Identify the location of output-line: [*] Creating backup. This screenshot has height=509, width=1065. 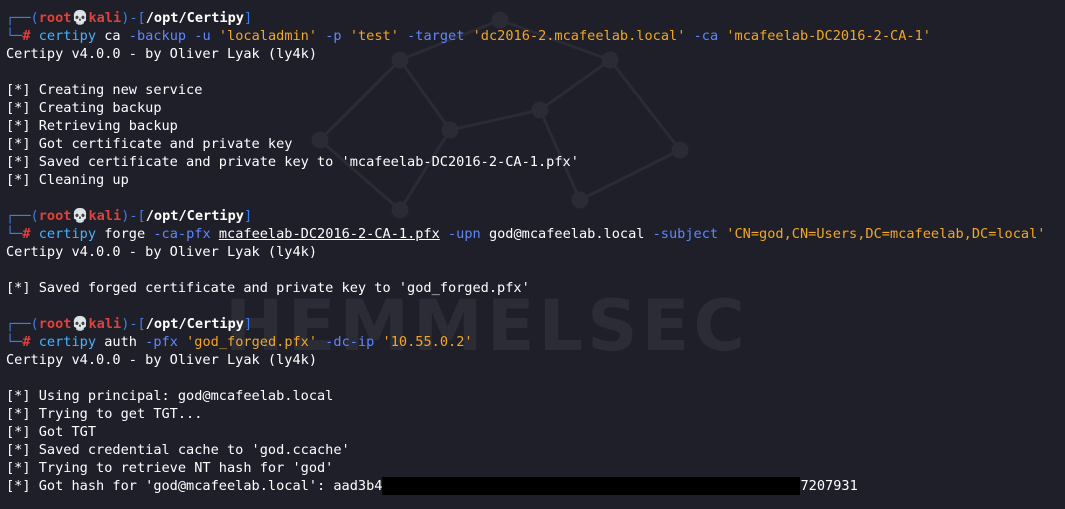
(84, 108).